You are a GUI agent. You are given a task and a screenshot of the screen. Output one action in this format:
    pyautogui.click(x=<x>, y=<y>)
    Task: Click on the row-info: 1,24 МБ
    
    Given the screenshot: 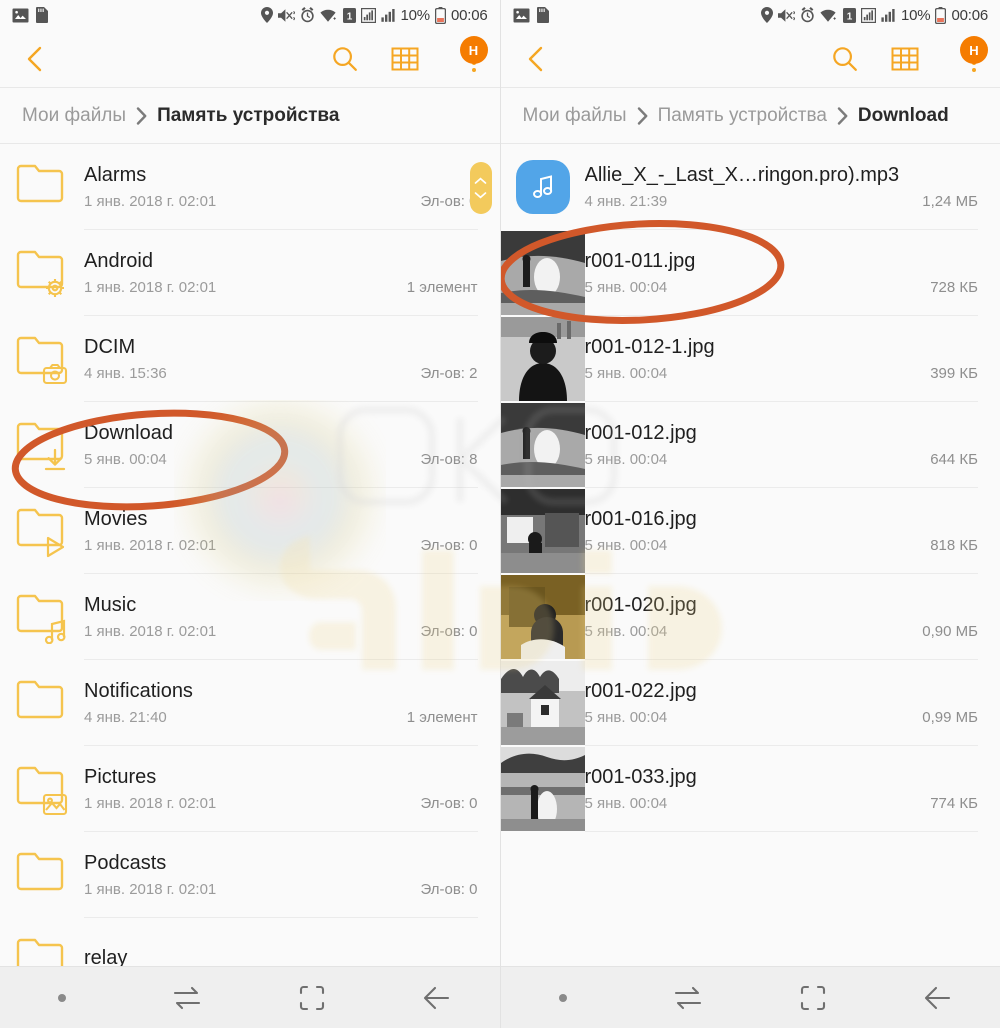 What is the action you would take?
    pyautogui.click(x=950, y=201)
    